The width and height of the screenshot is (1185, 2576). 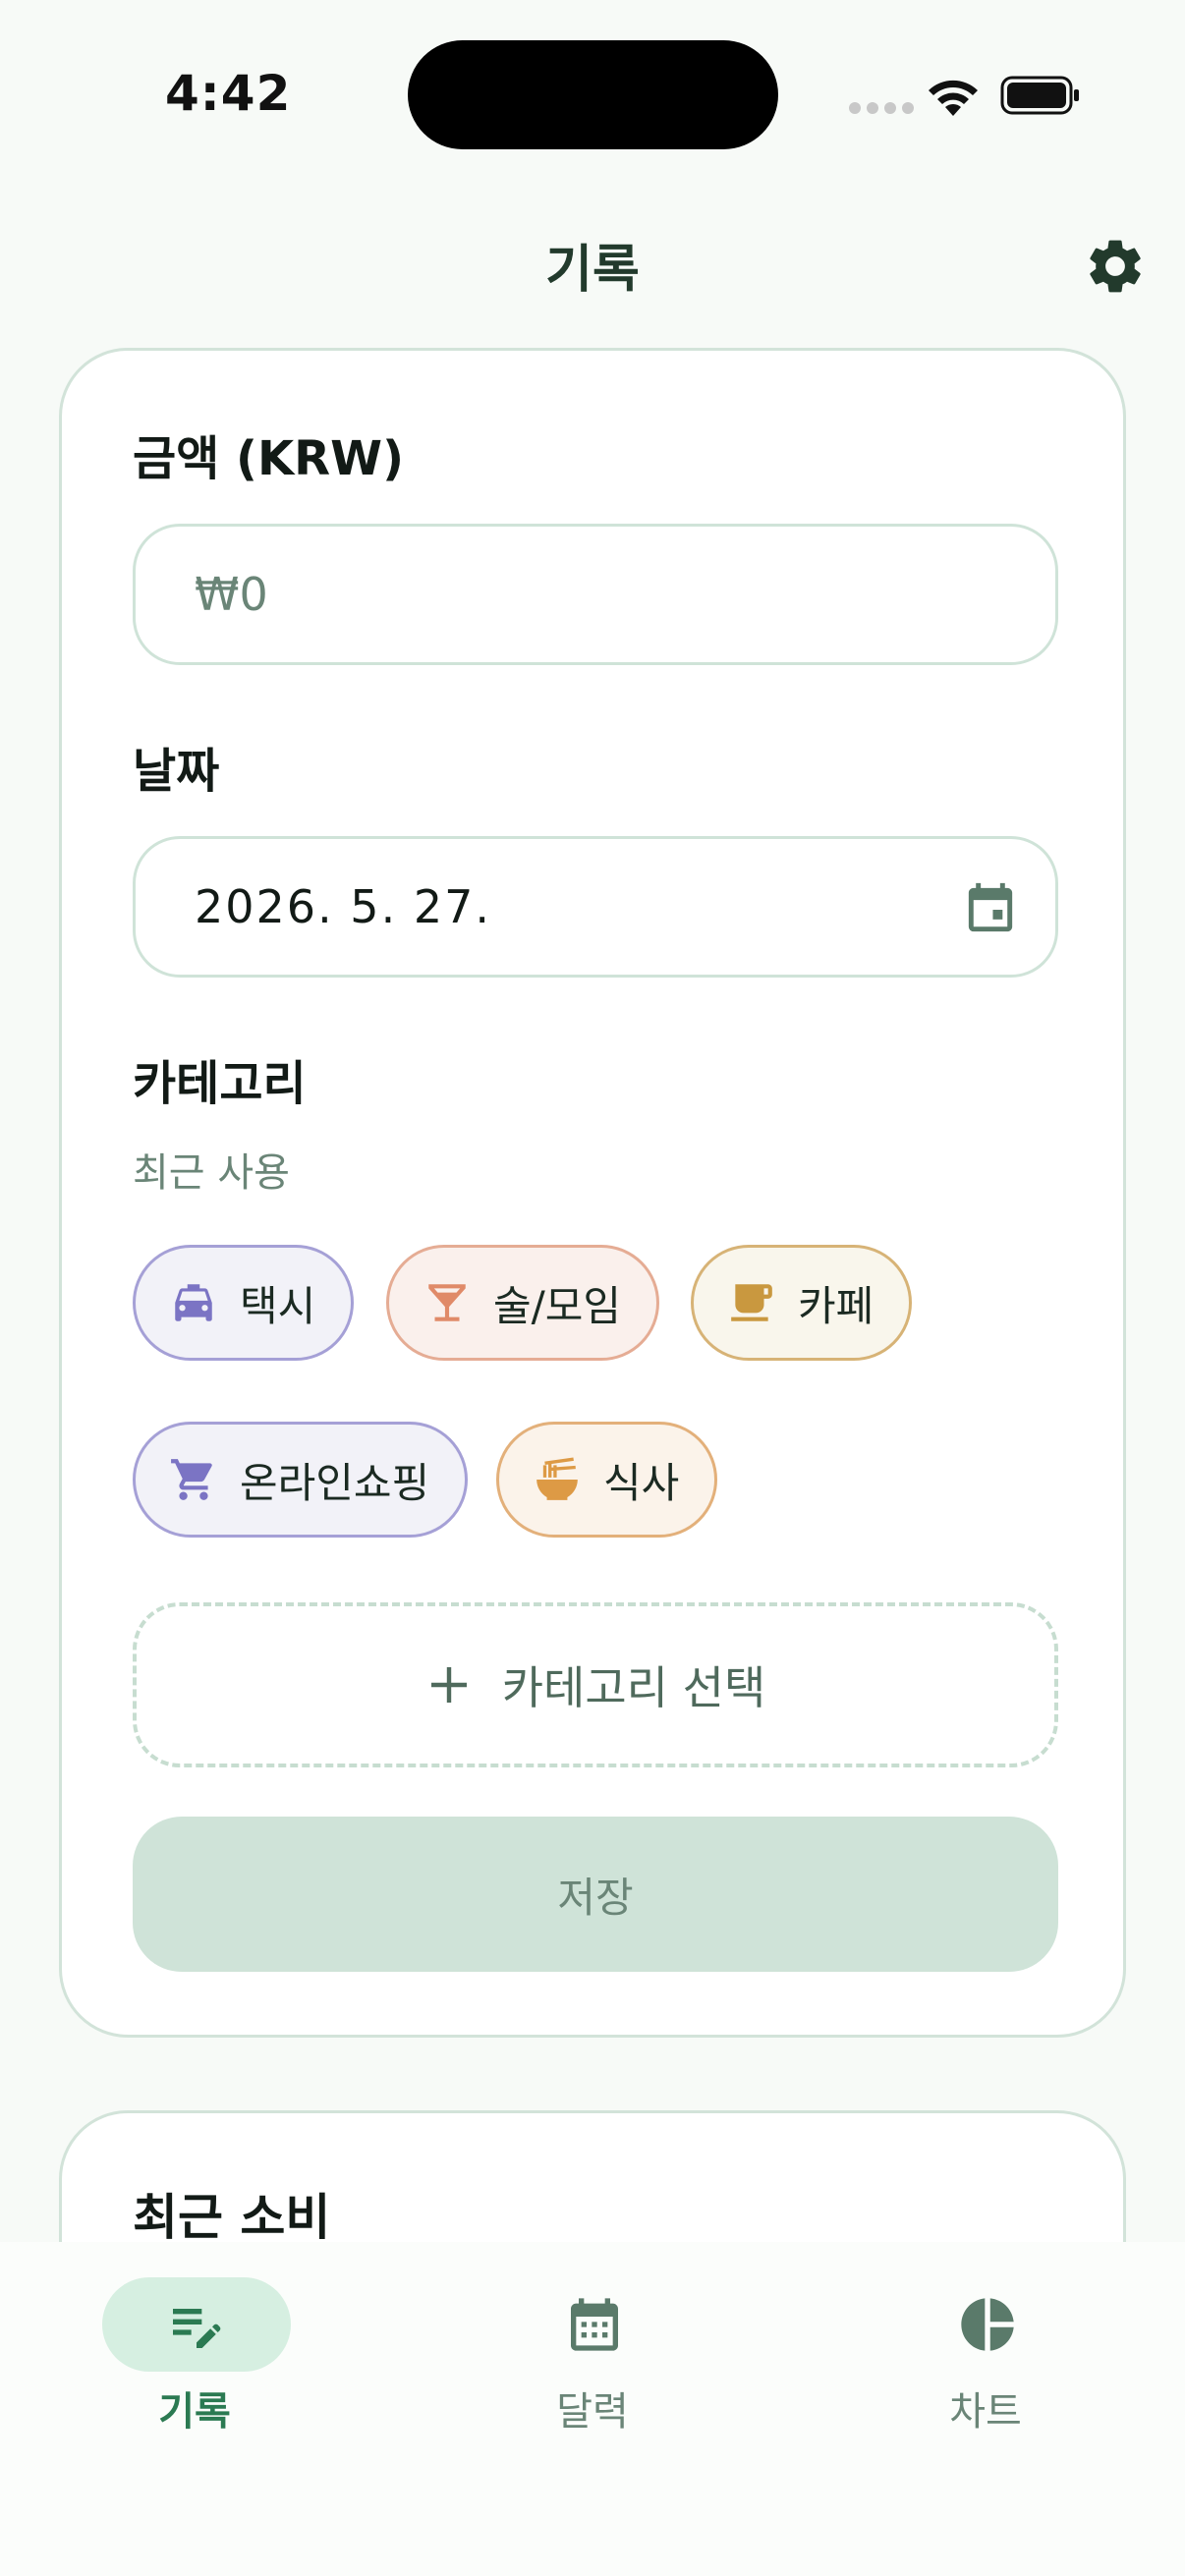 What do you see at coordinates (212, 1173) in the screenshot?
I see `recent-used-label: 최근 사용` at bounding box center [212, 1173].